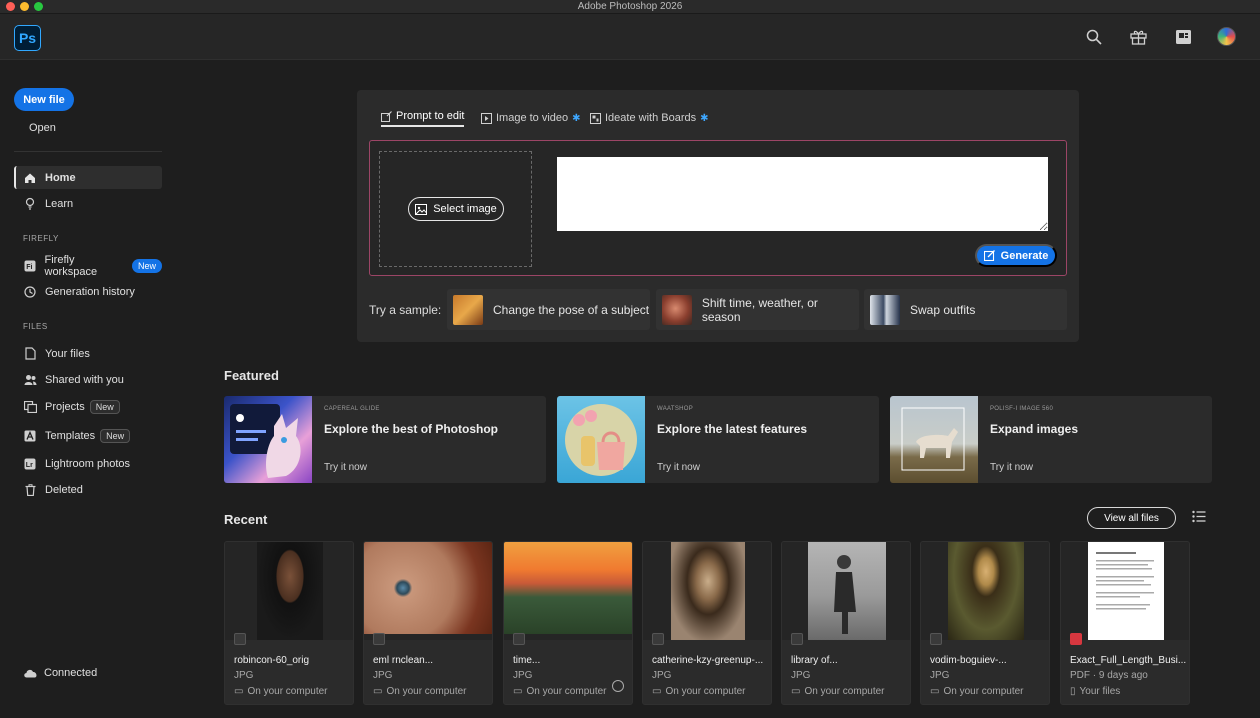  What do you see at coordinates (1131, 518) in the screenshot?
I see `view-all-files-button: View all files` at bounding box center [1131, 518].